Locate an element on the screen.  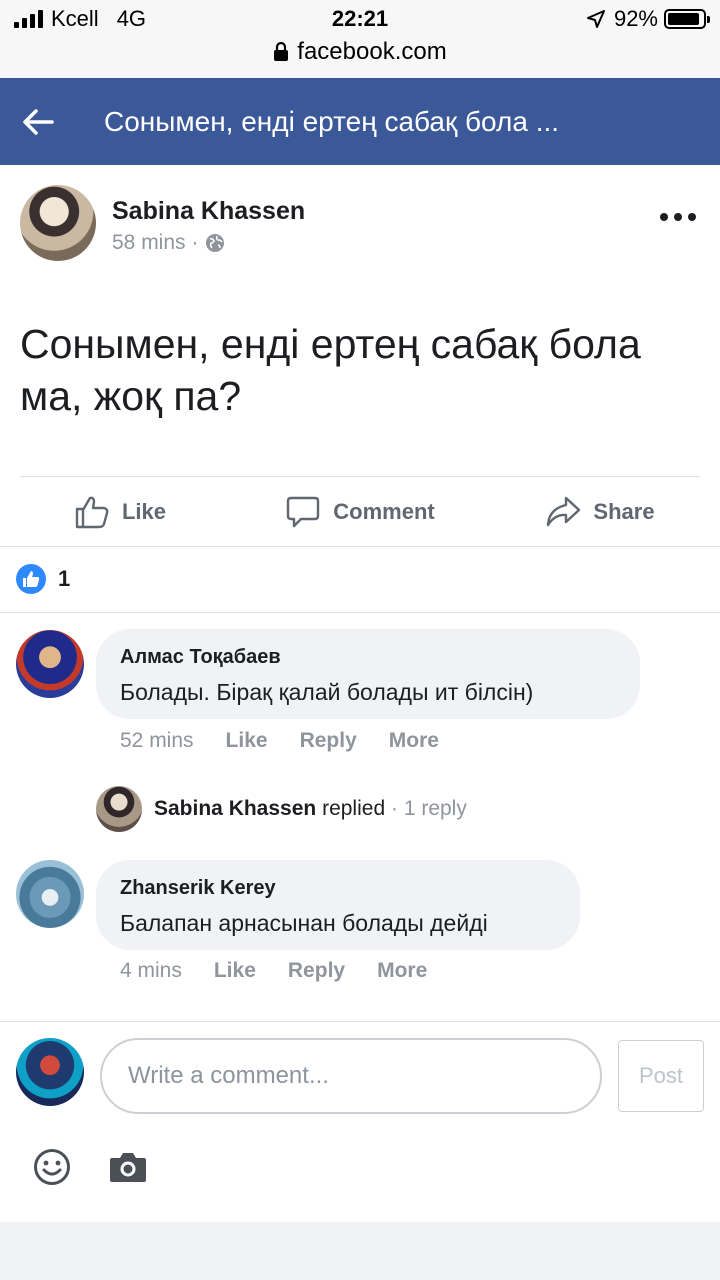
reply-word: replied is located at coordinates (354, 808).